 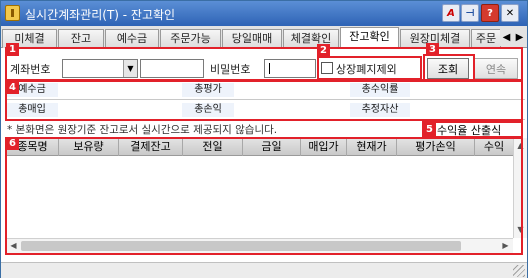 What do you see at coordinates (506, 37) in the screenshot?
I see `tab-prev-icon: ◀` at bounding box center [506, 37].